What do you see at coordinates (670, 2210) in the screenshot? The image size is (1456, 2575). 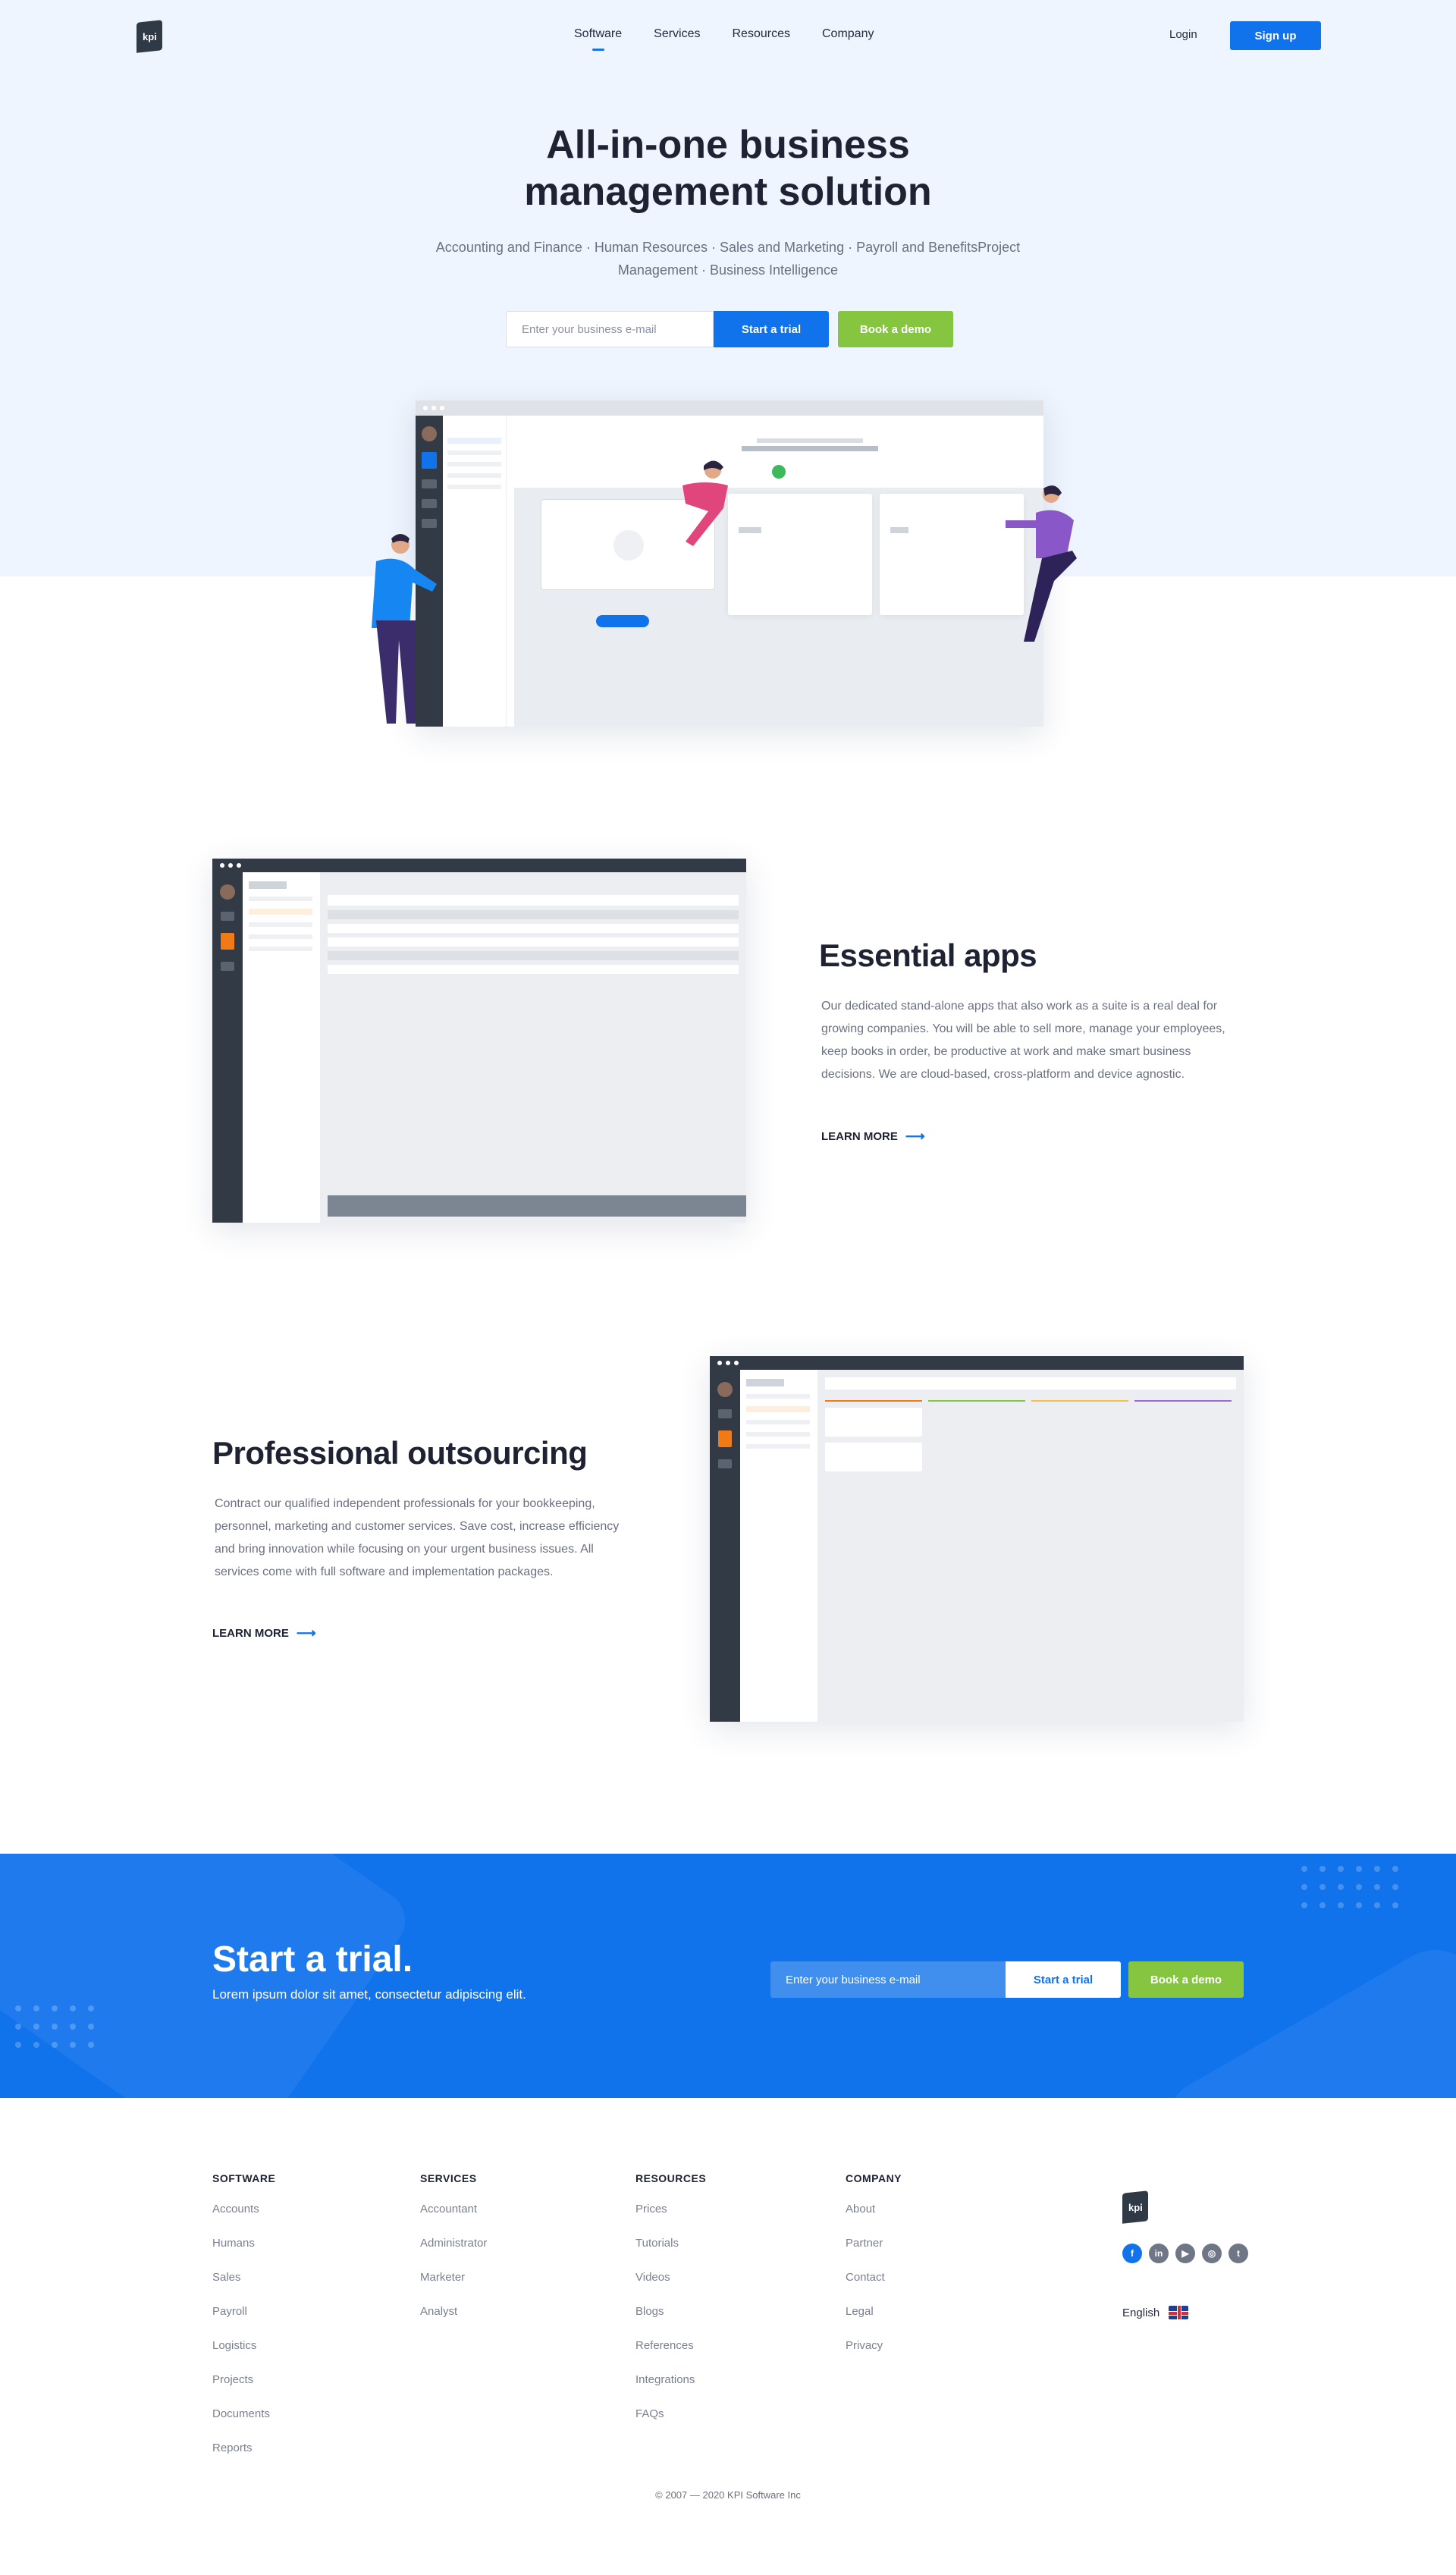 I see `footer-link-prices: Prices` at bounding box center [670, 2210].